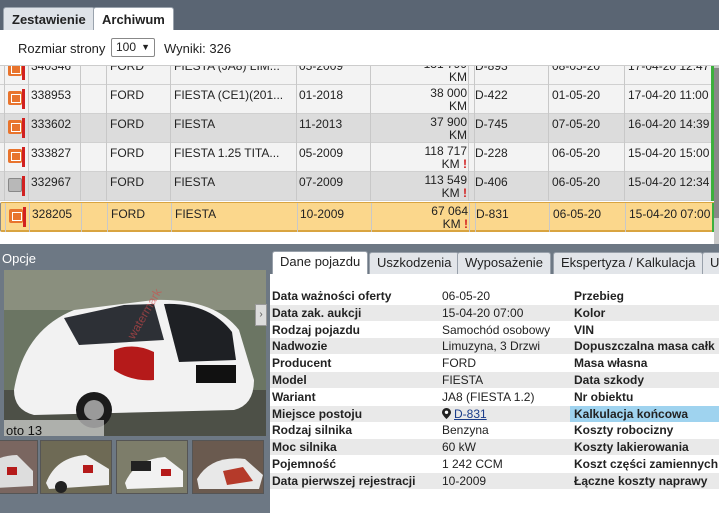 The image size is (719, 513). I want to click on detail-label: Data zak. aukcji, so click(317, 312).